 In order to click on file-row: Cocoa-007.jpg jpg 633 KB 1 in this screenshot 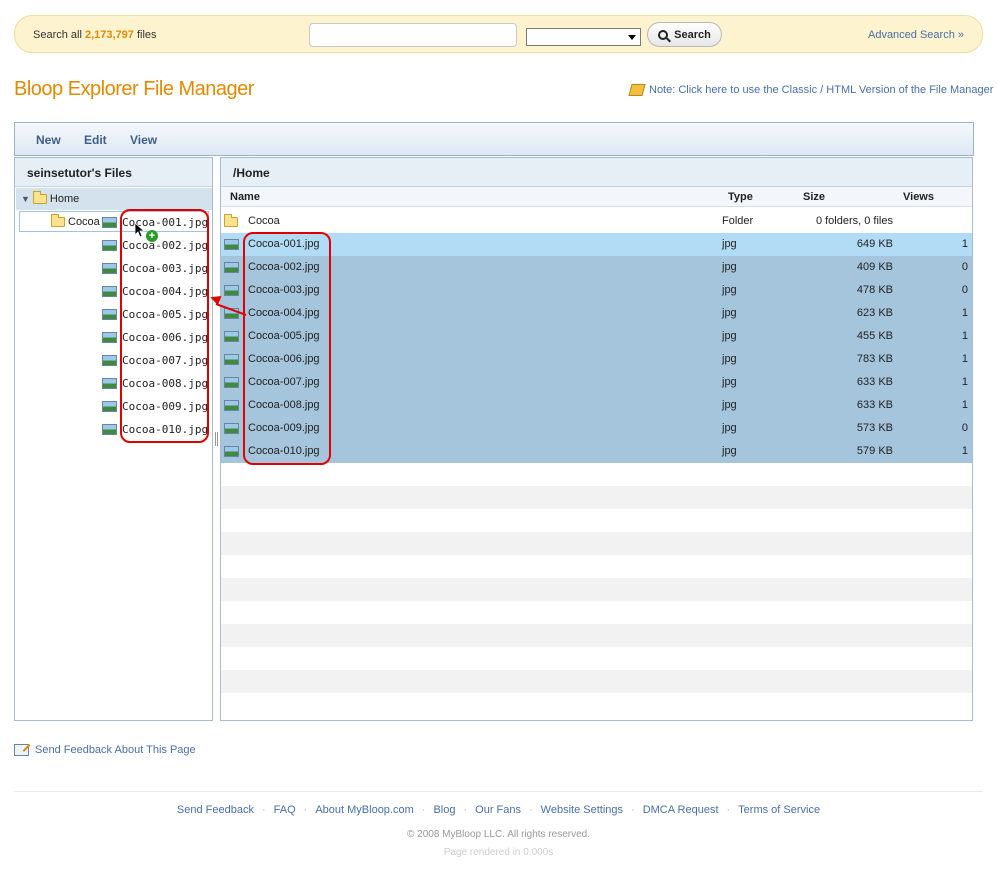, I will do `click(596, 382)`.